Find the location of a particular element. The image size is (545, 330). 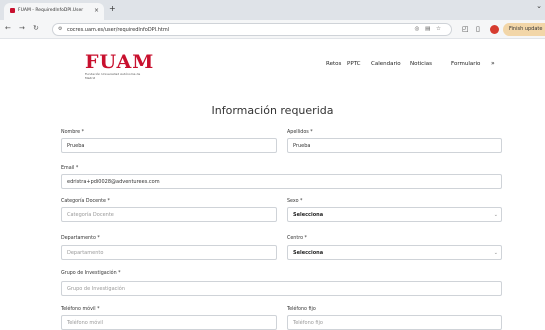

browser-tab: FUAM - RequiredInfoDPI.User × is located at coordinates (54, 11).